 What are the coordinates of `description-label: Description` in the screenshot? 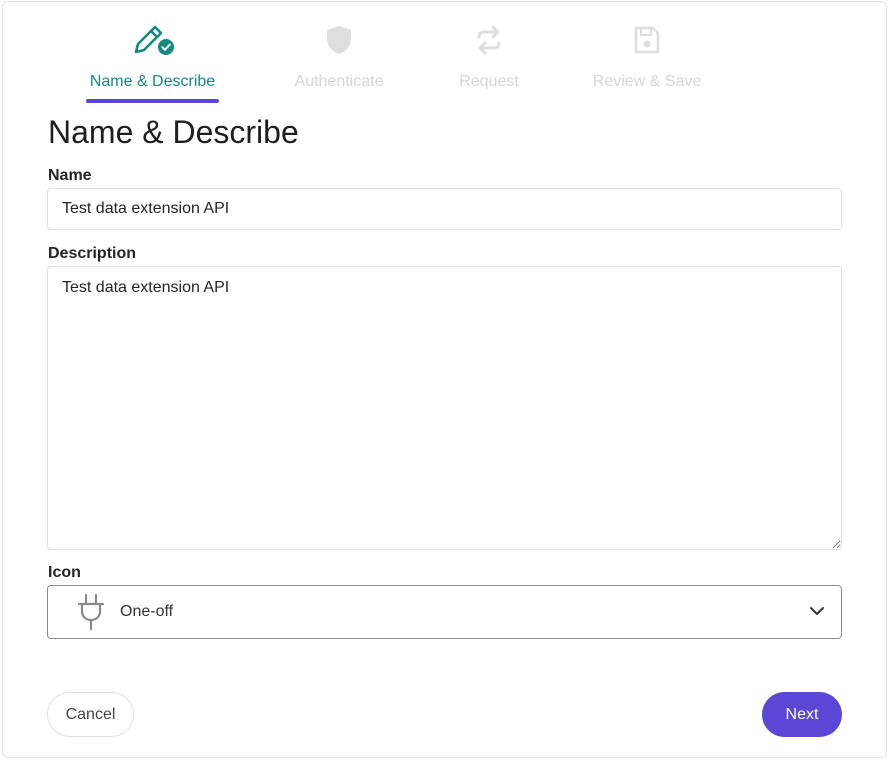 It's located at (92, 253).